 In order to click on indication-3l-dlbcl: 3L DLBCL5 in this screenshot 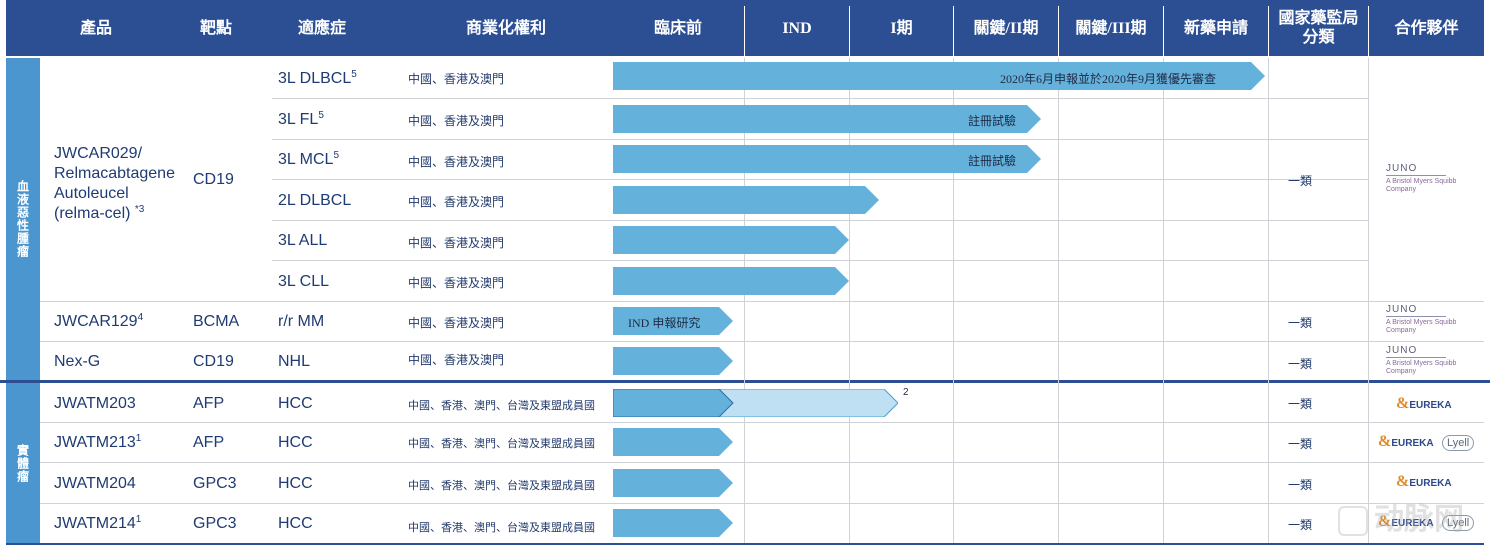, I will do `click(317, 78)`.